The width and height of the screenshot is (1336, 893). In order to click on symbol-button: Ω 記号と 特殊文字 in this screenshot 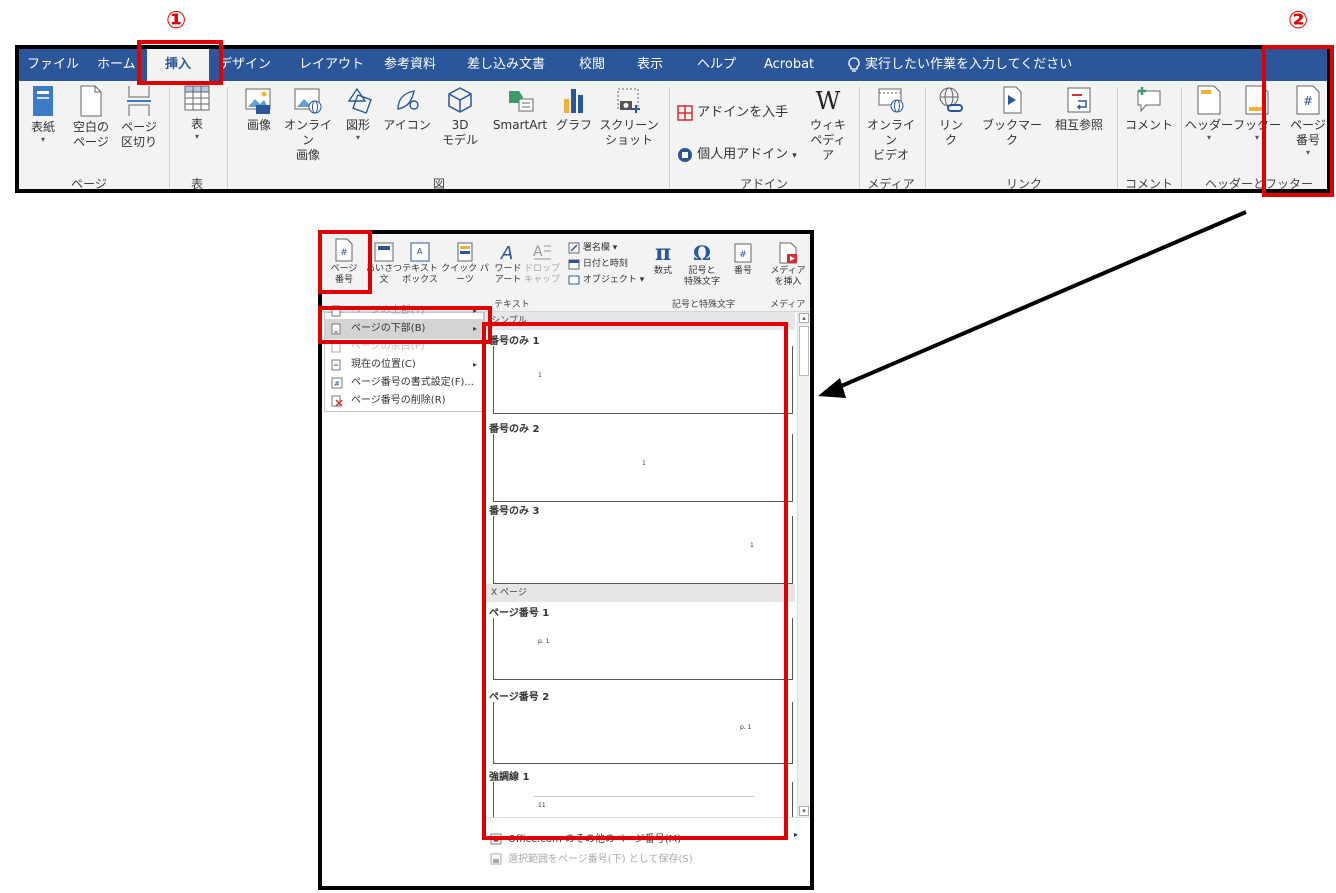, I will do `click(702, 265)`.